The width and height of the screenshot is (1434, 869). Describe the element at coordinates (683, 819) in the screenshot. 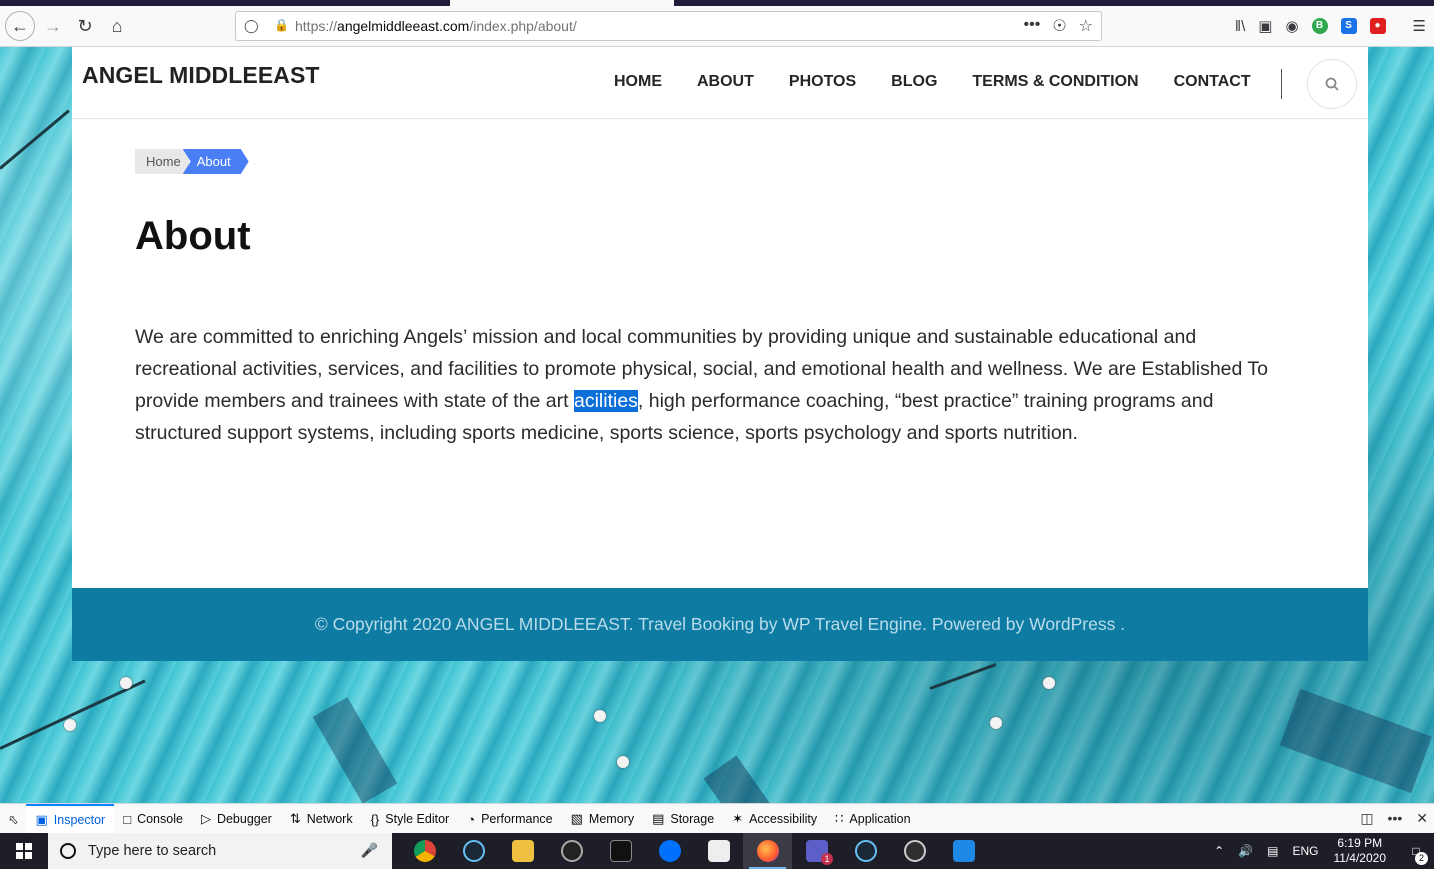

I see `devtools-tab-storage: ▤ Storage` at that location.